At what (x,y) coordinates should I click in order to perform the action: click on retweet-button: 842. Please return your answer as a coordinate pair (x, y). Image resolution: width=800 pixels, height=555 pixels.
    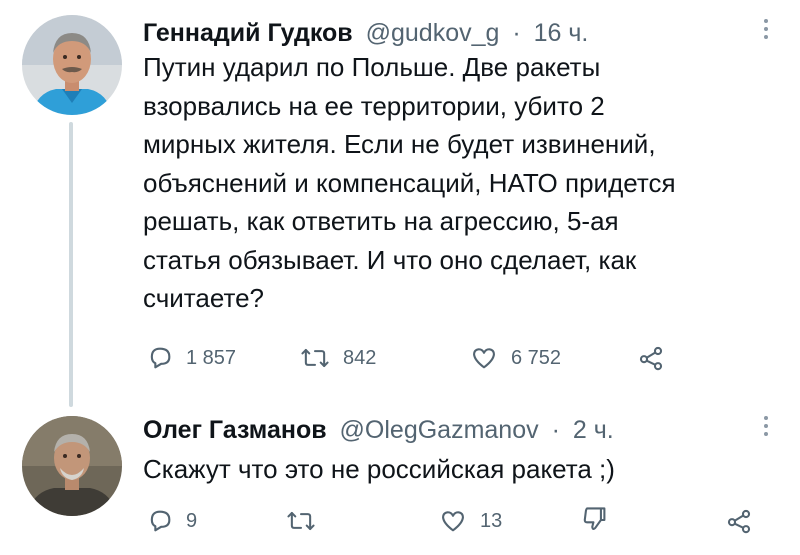
    Looking at the image, I should click on (337, 358).